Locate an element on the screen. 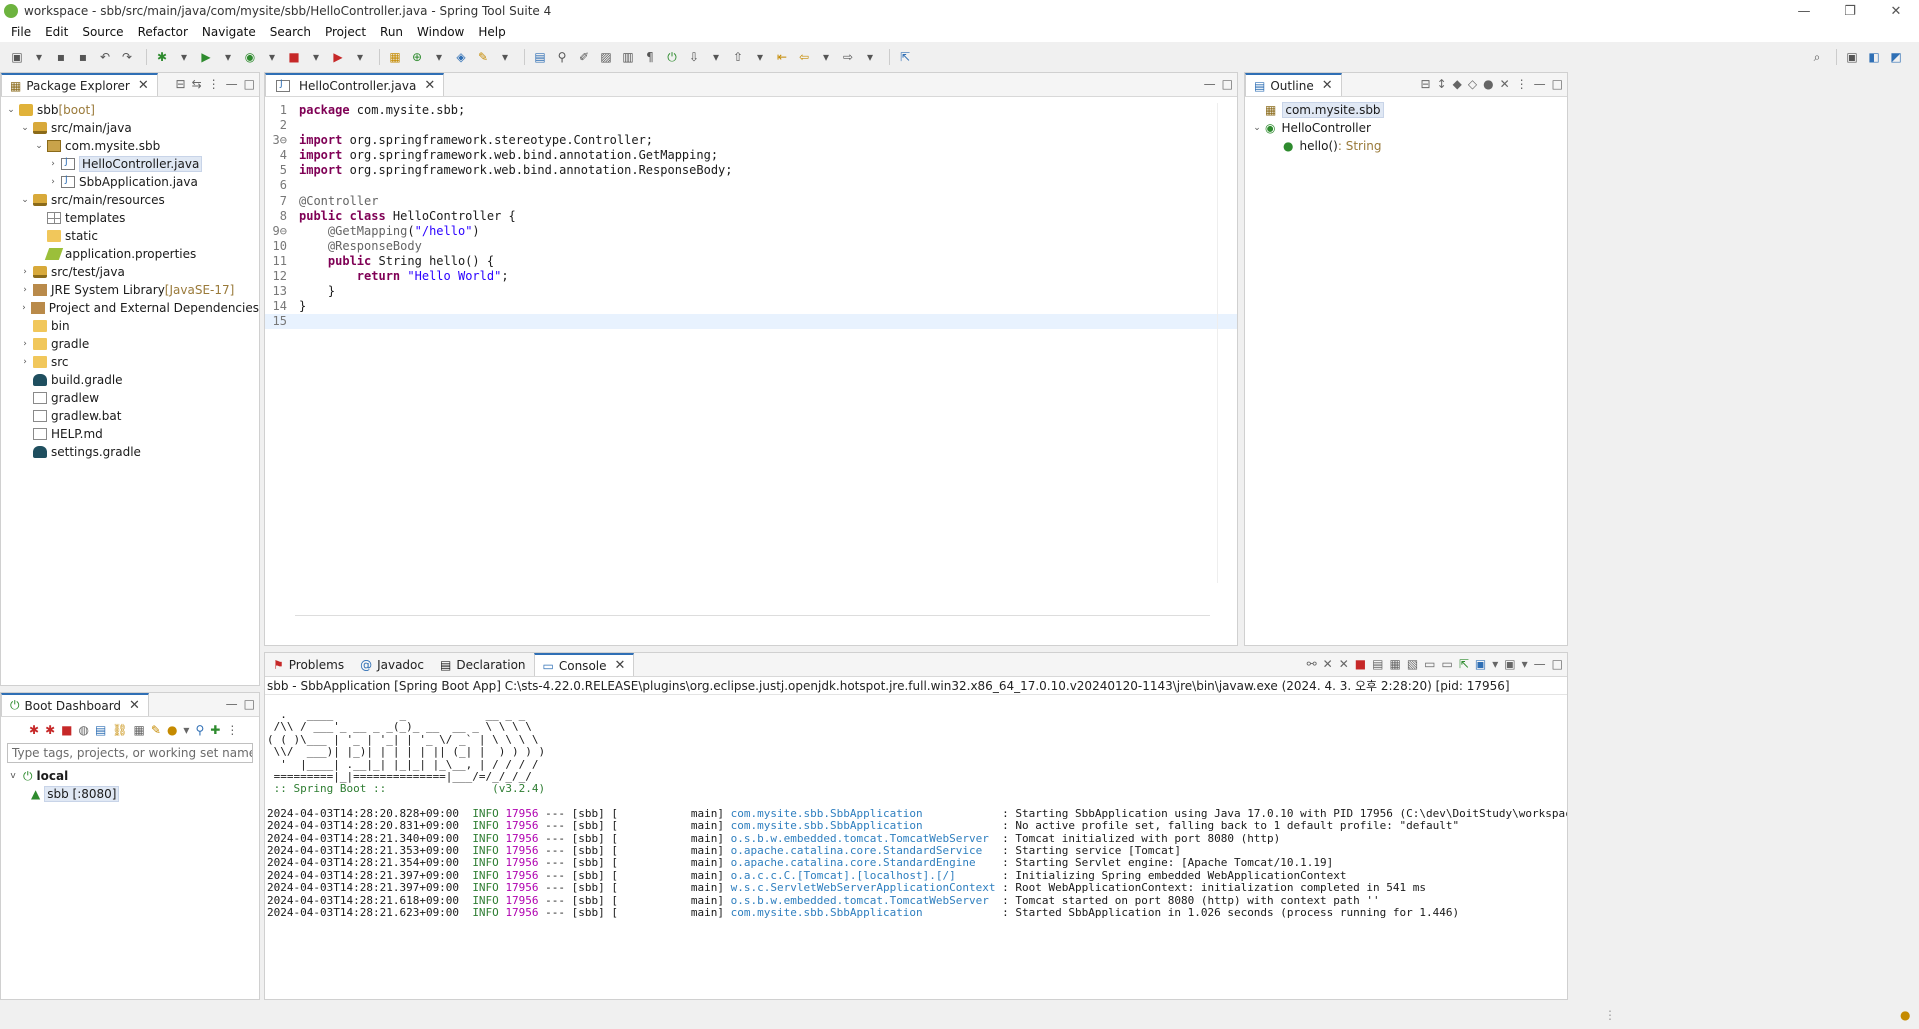 This screenshot has width=1919, height=1029. tree-item: › HelloController.java is located at coordinates (130, 164).